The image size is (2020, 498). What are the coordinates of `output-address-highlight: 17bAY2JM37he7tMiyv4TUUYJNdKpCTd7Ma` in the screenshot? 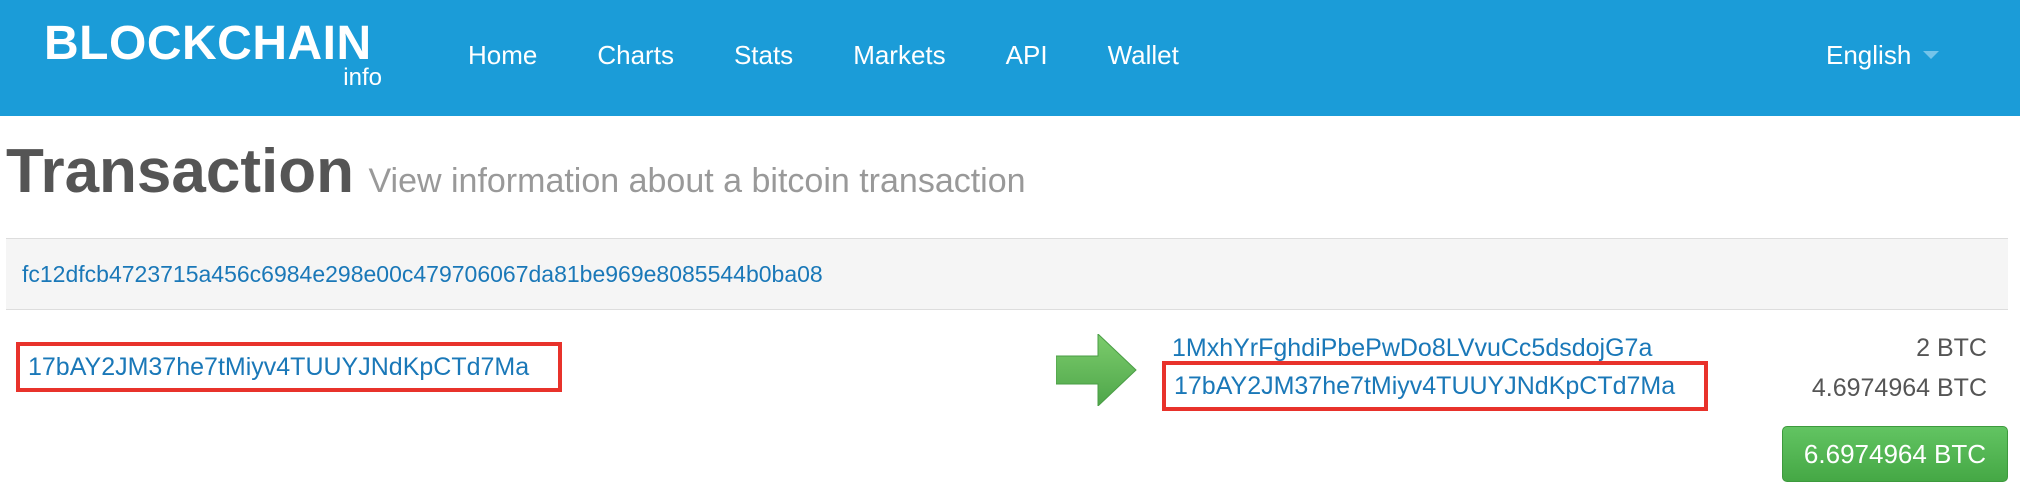 It's located at (1435, 386).